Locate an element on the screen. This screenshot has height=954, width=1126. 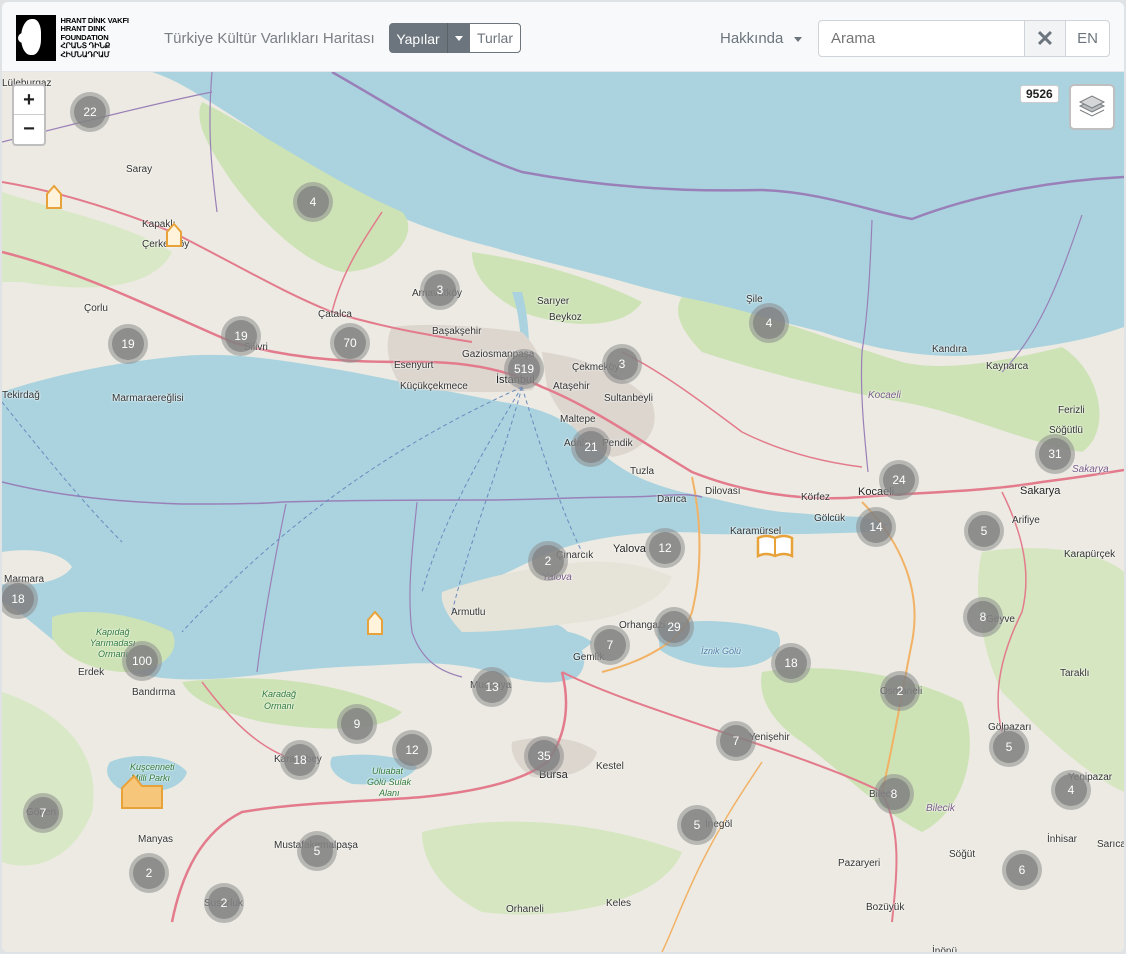
page-title: Türkiye Kültür Varlıkları Haritası is located at coordinates (269, 38).